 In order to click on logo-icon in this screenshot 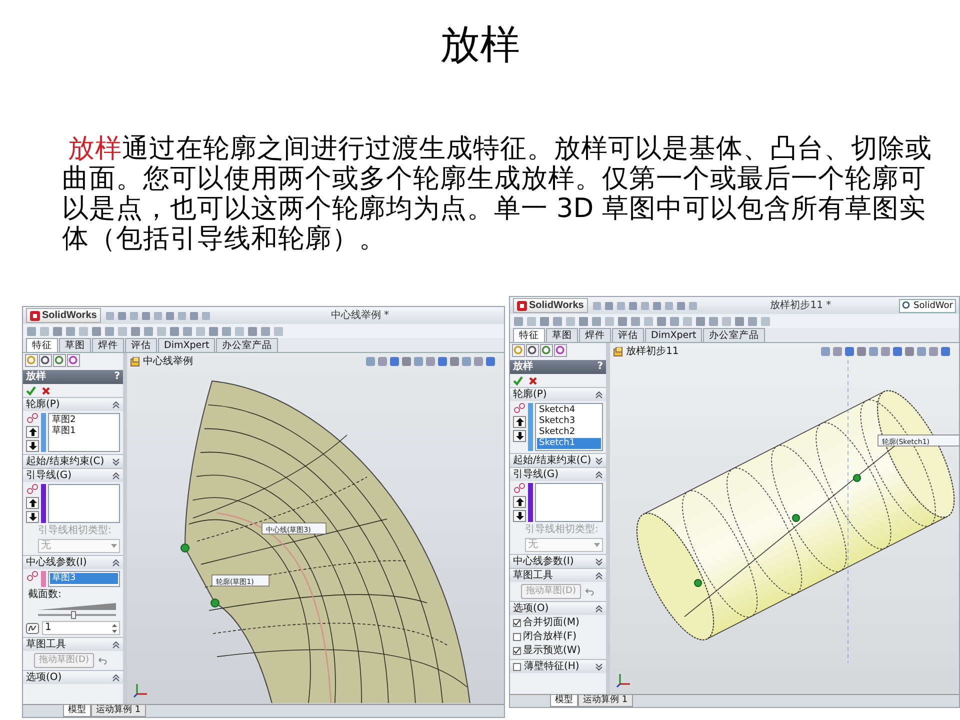, I will do `click(35, 315)`.